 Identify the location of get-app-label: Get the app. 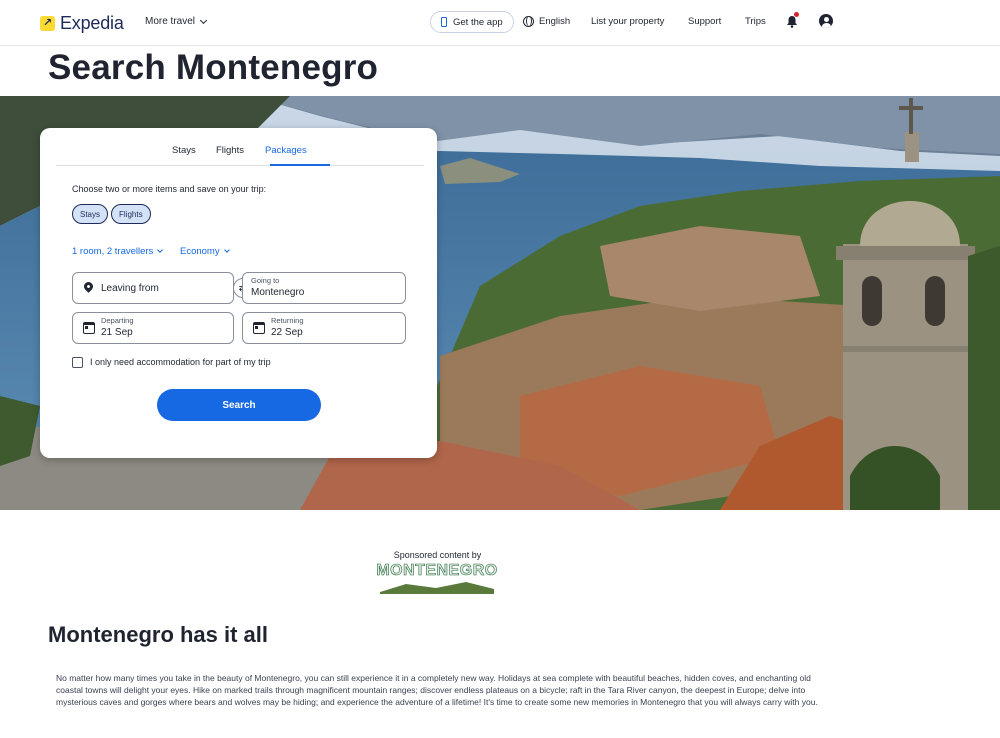
(478, 22).